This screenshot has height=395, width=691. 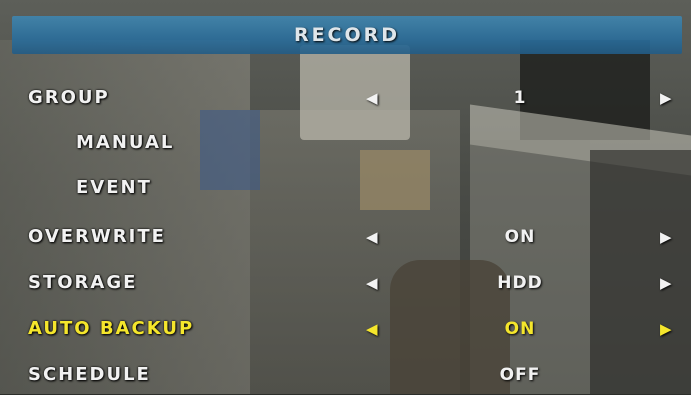 I want to click on menu-row-manual: MANUAL, so click(x=345, y=143).